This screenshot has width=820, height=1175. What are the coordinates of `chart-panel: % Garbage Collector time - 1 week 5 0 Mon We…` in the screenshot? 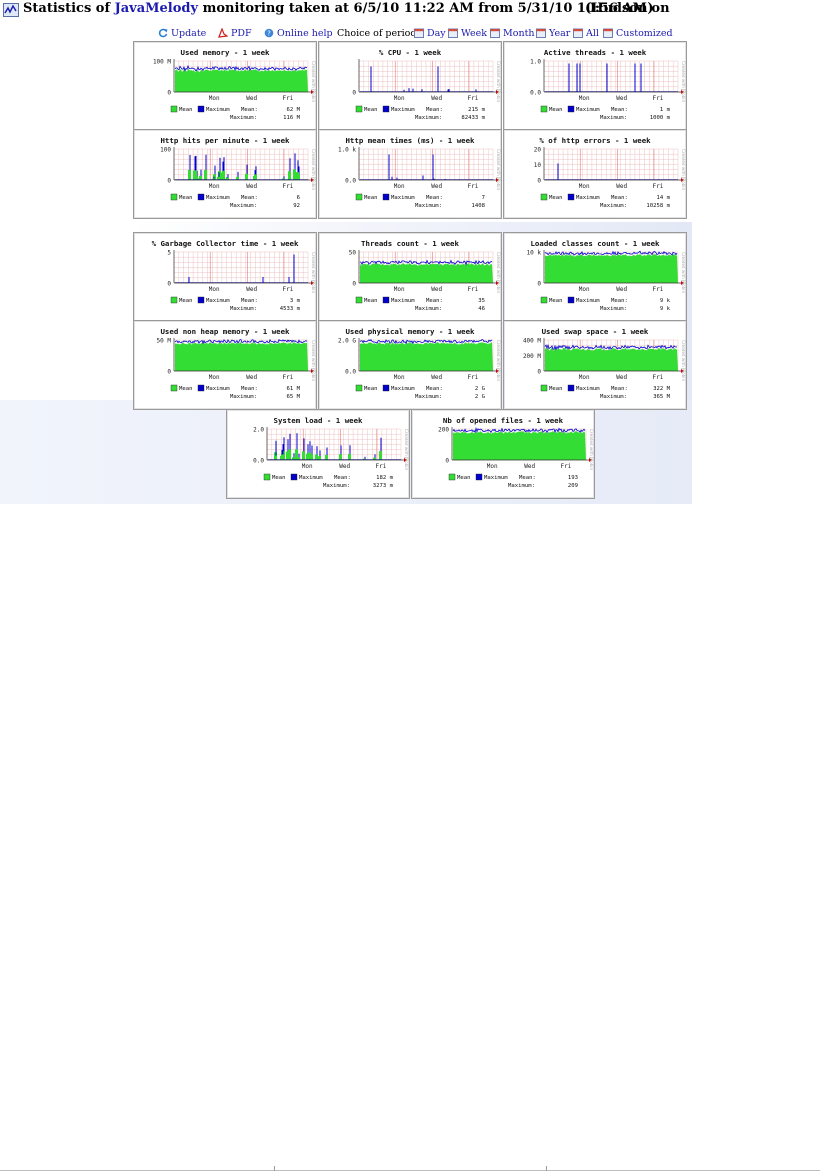 It's located at (225, 277).